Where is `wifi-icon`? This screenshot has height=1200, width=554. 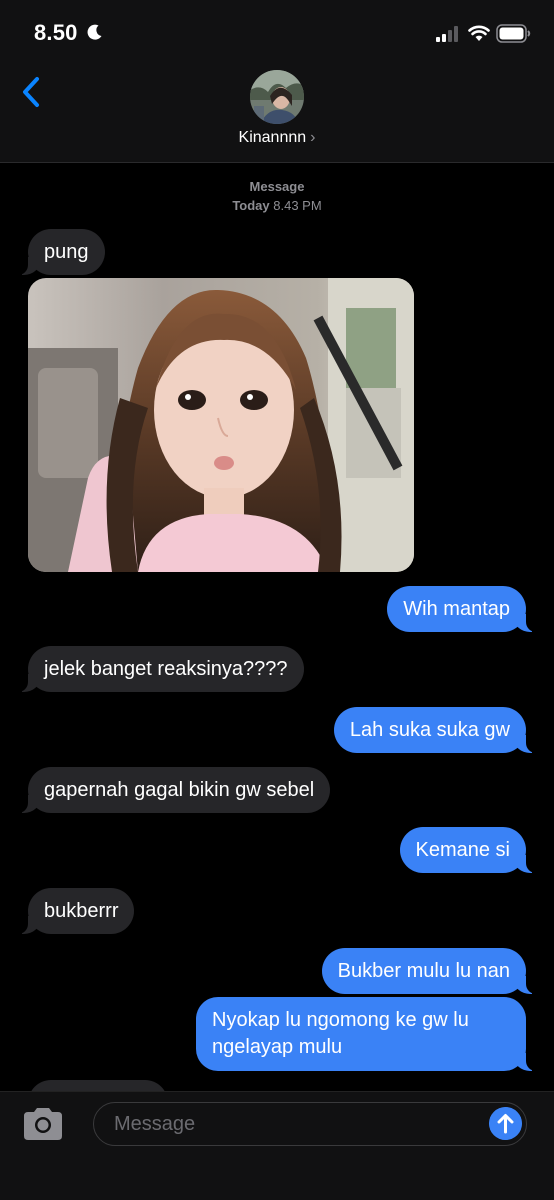 wifi-icon is located at coordinates (479, 33).